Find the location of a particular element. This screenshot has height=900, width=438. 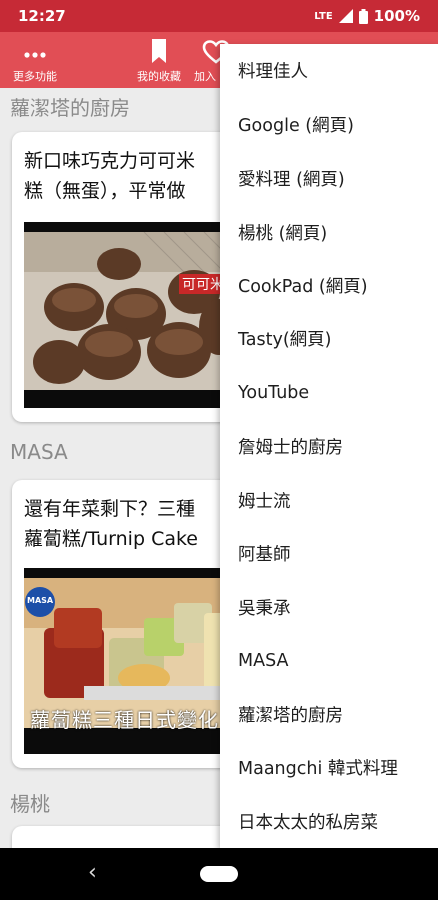

menu-item: MASA is located at coordinates (329, 661).